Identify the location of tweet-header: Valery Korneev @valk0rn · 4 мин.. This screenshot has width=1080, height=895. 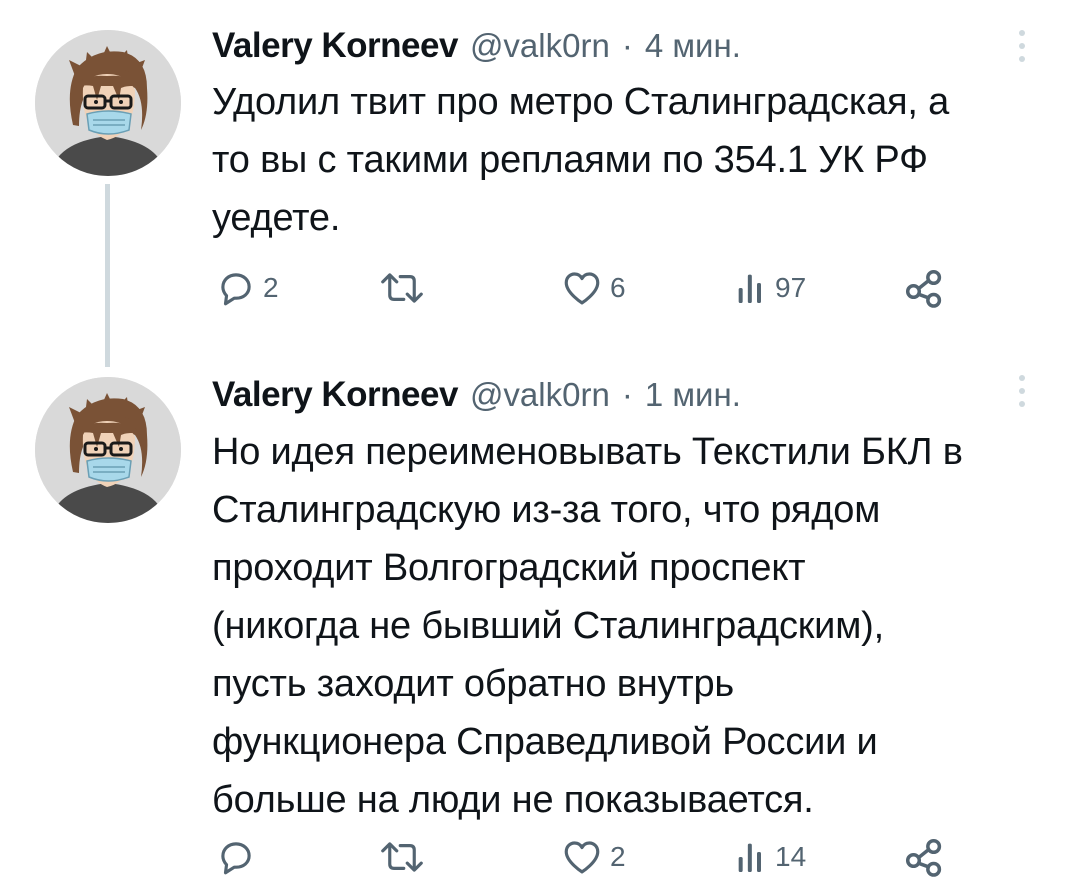
(476, 48).